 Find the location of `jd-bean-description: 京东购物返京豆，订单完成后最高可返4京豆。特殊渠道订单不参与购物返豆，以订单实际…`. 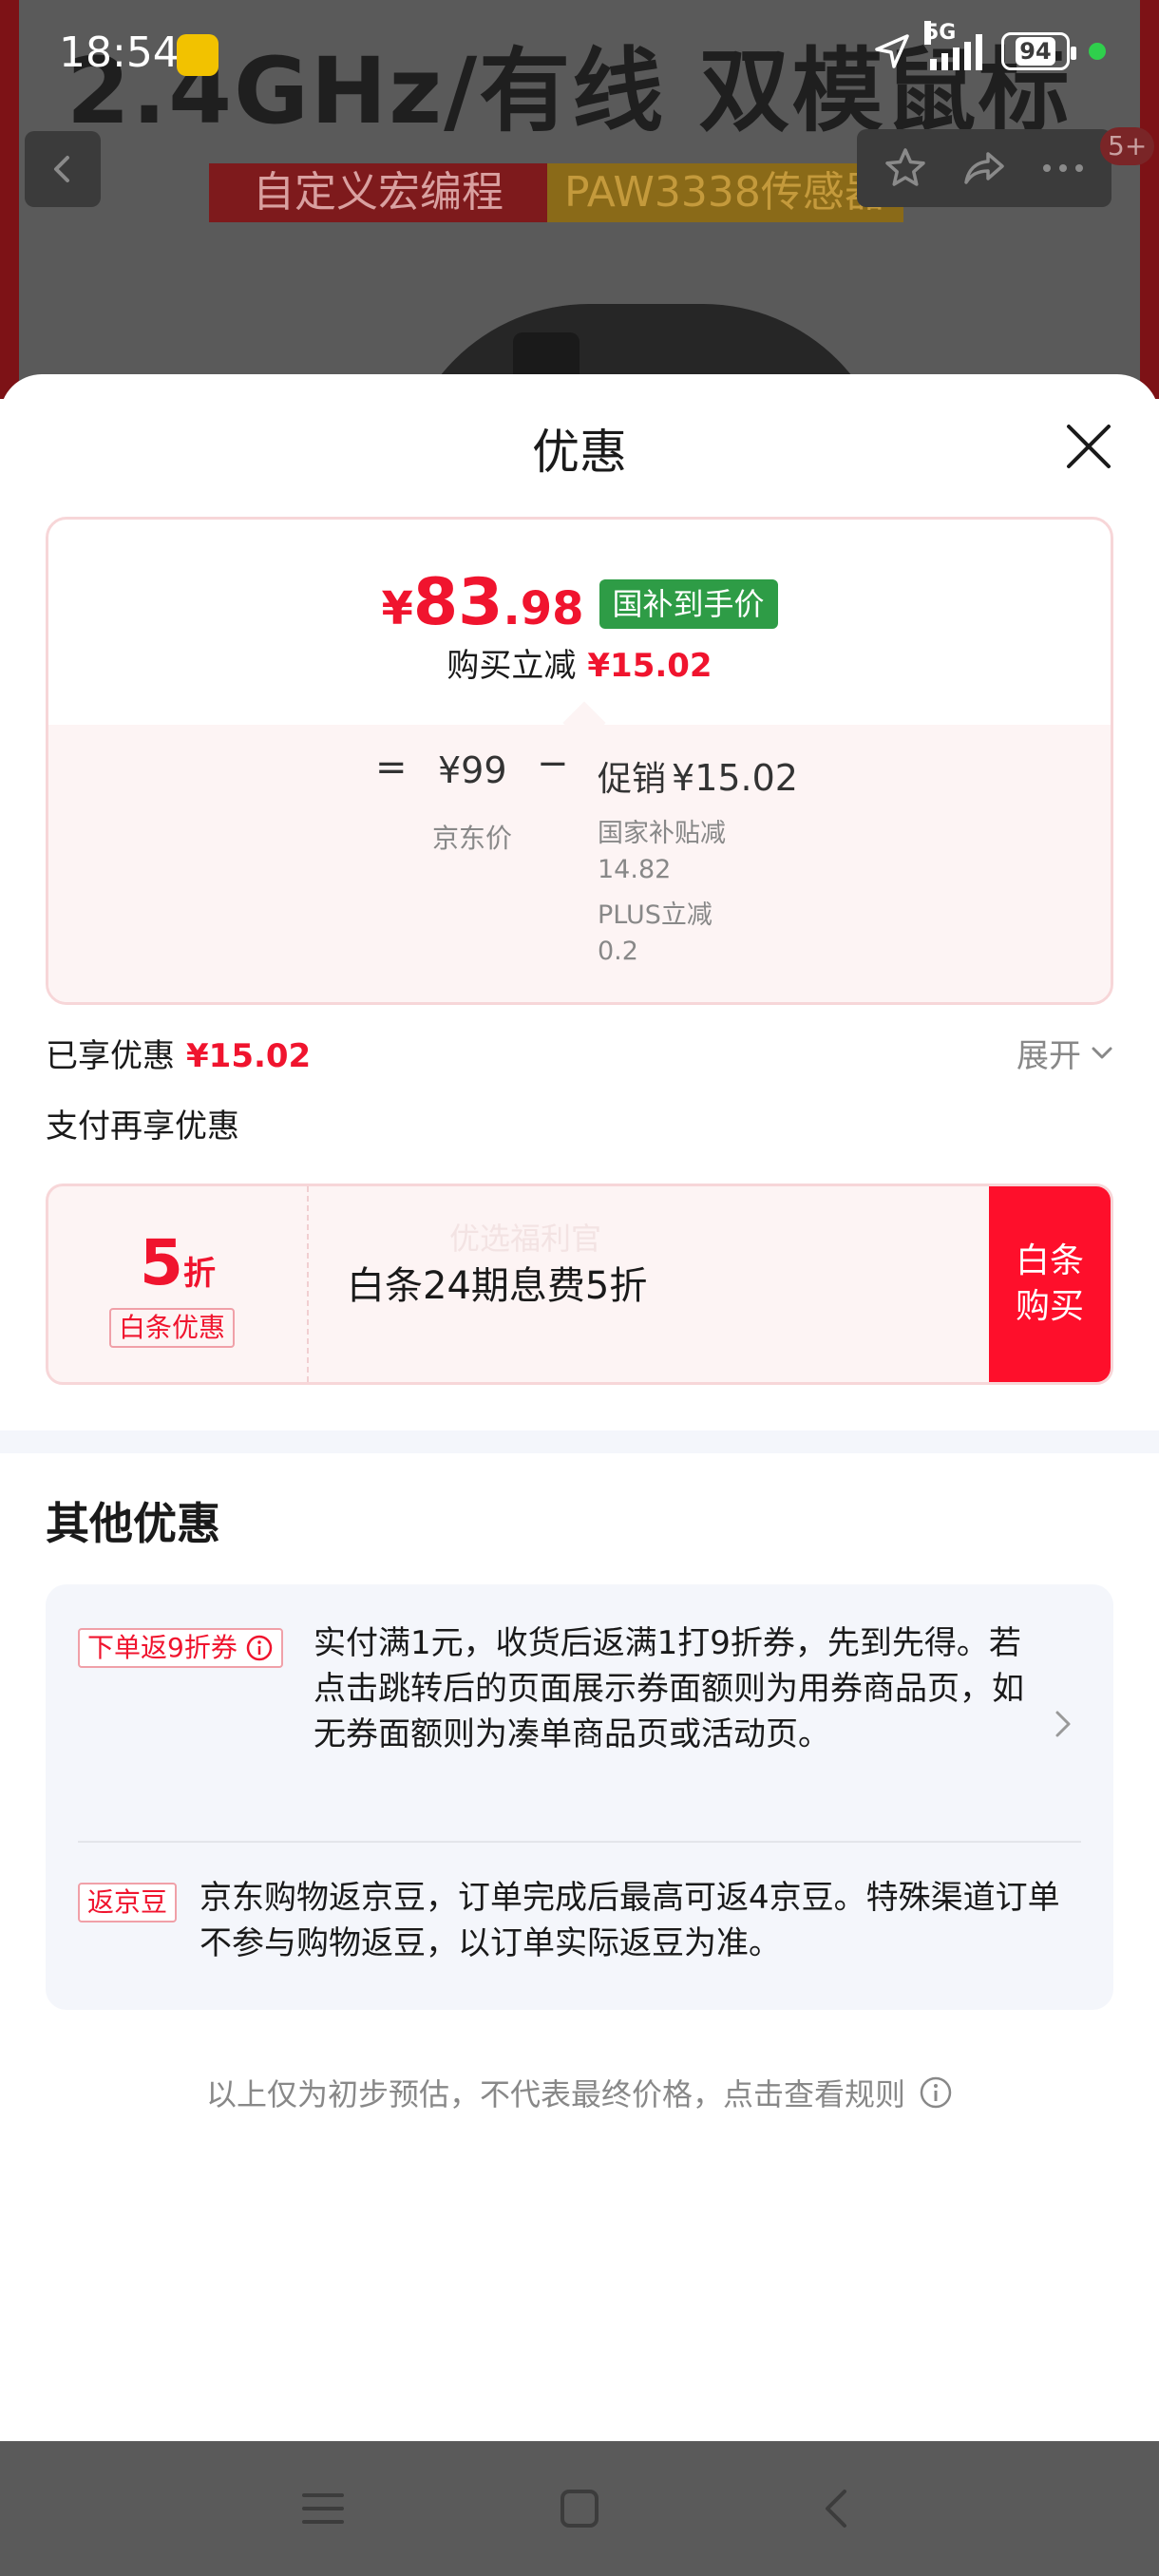

jd-bean-description: 京东购物返京豆，订单完成后最高可返4京豆。特殊渠道订单不参与购物返豆，以订单实际… is located at coordinates (630, 1920).